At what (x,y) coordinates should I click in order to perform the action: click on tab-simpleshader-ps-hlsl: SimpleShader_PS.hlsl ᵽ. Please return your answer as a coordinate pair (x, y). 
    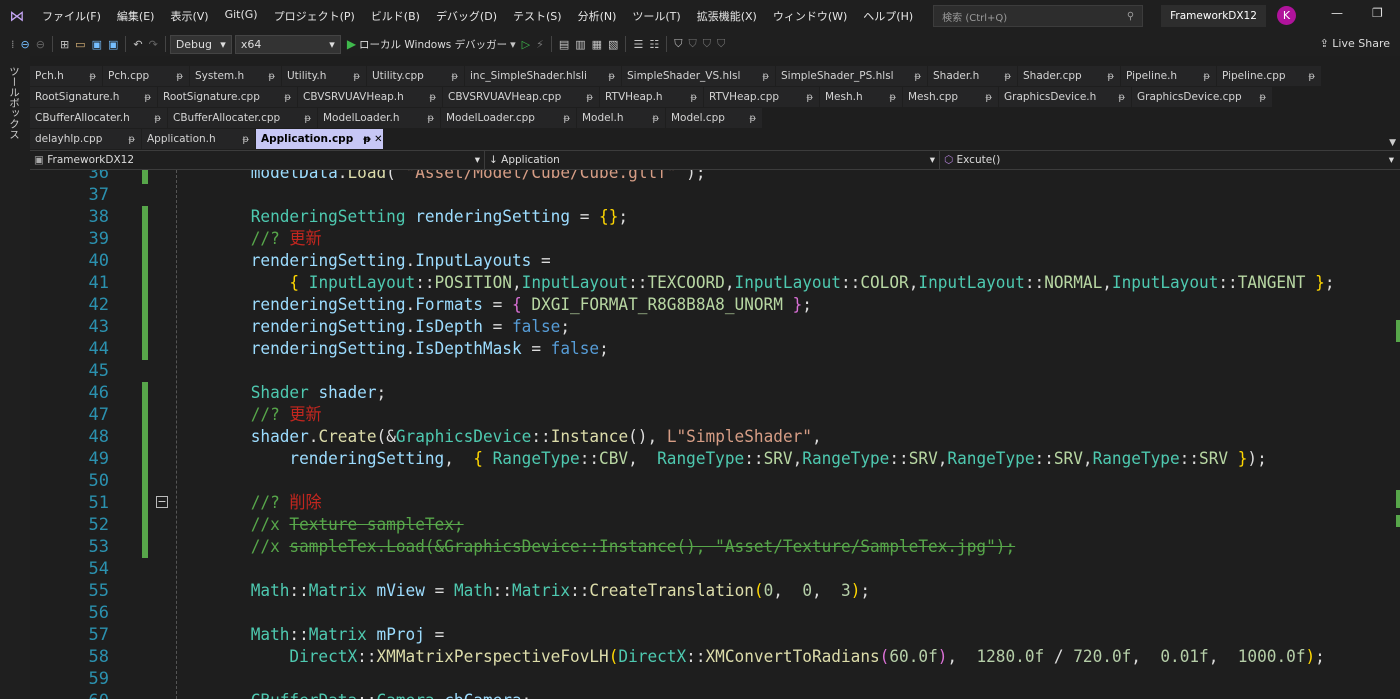
    Looking at the image, I should click on (852, 76).